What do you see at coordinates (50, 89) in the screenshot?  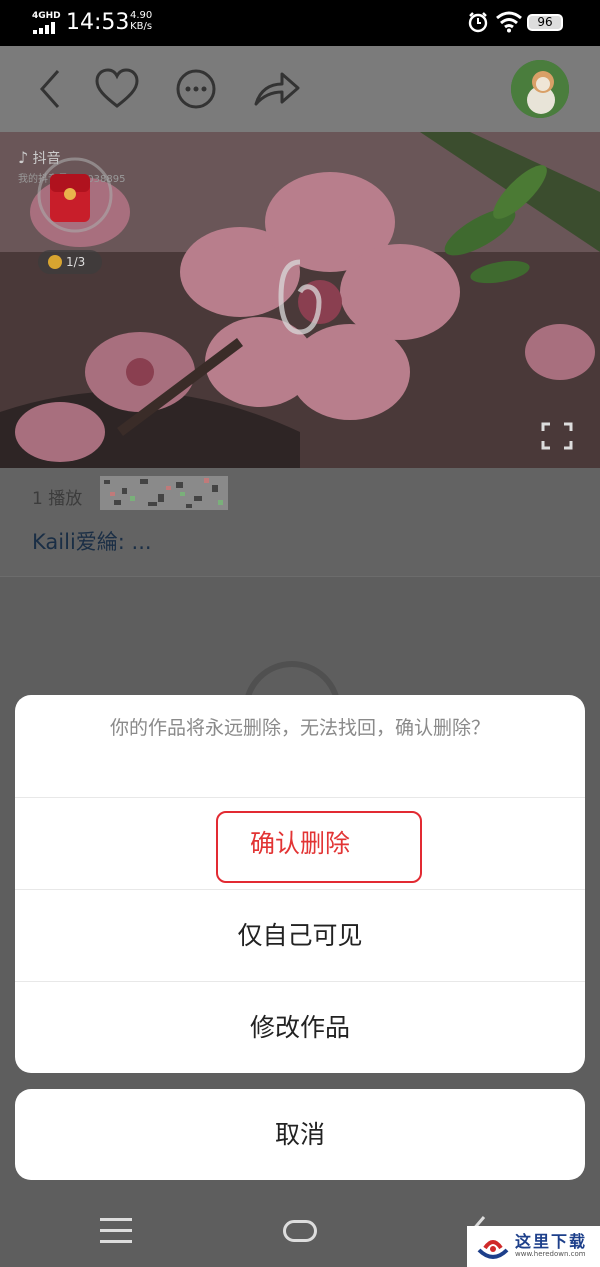 I see `back-icon` at bounding box center [50, 89].